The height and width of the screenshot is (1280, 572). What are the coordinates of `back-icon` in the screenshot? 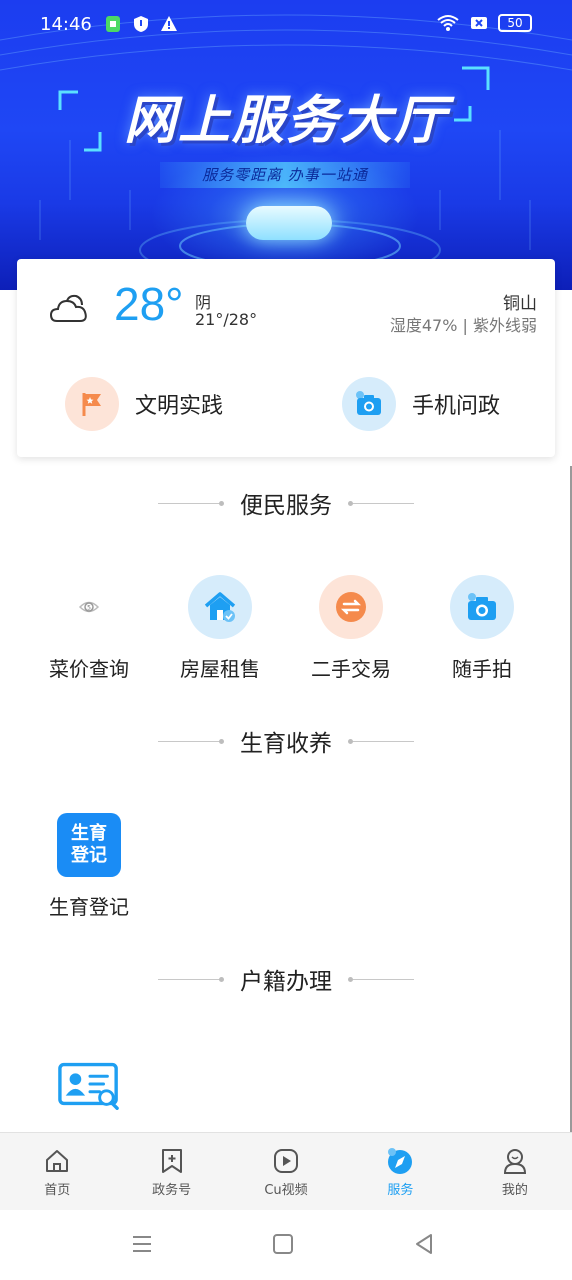 It's located at (424, 1244).